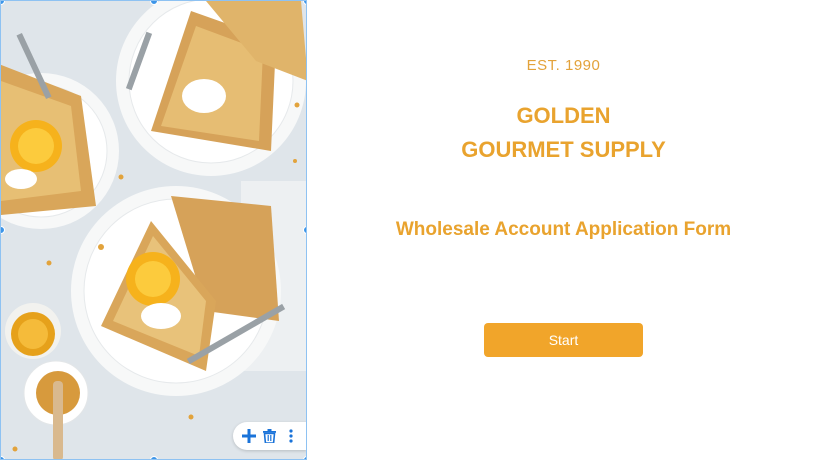  What do you see at coordinates (563, 115) in the screenshot?
I see `brand-title-line-1: GOLDEN` at bounding box center [563, 115].